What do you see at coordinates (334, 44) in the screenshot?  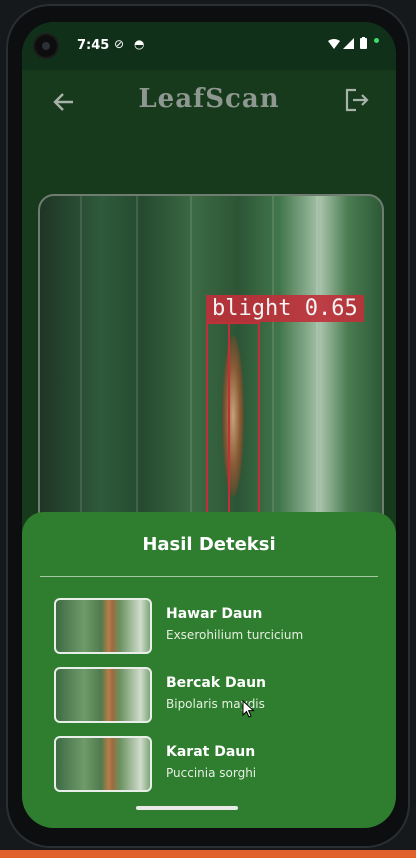 I see `wifi-icon` at bounding box center [334, 44].